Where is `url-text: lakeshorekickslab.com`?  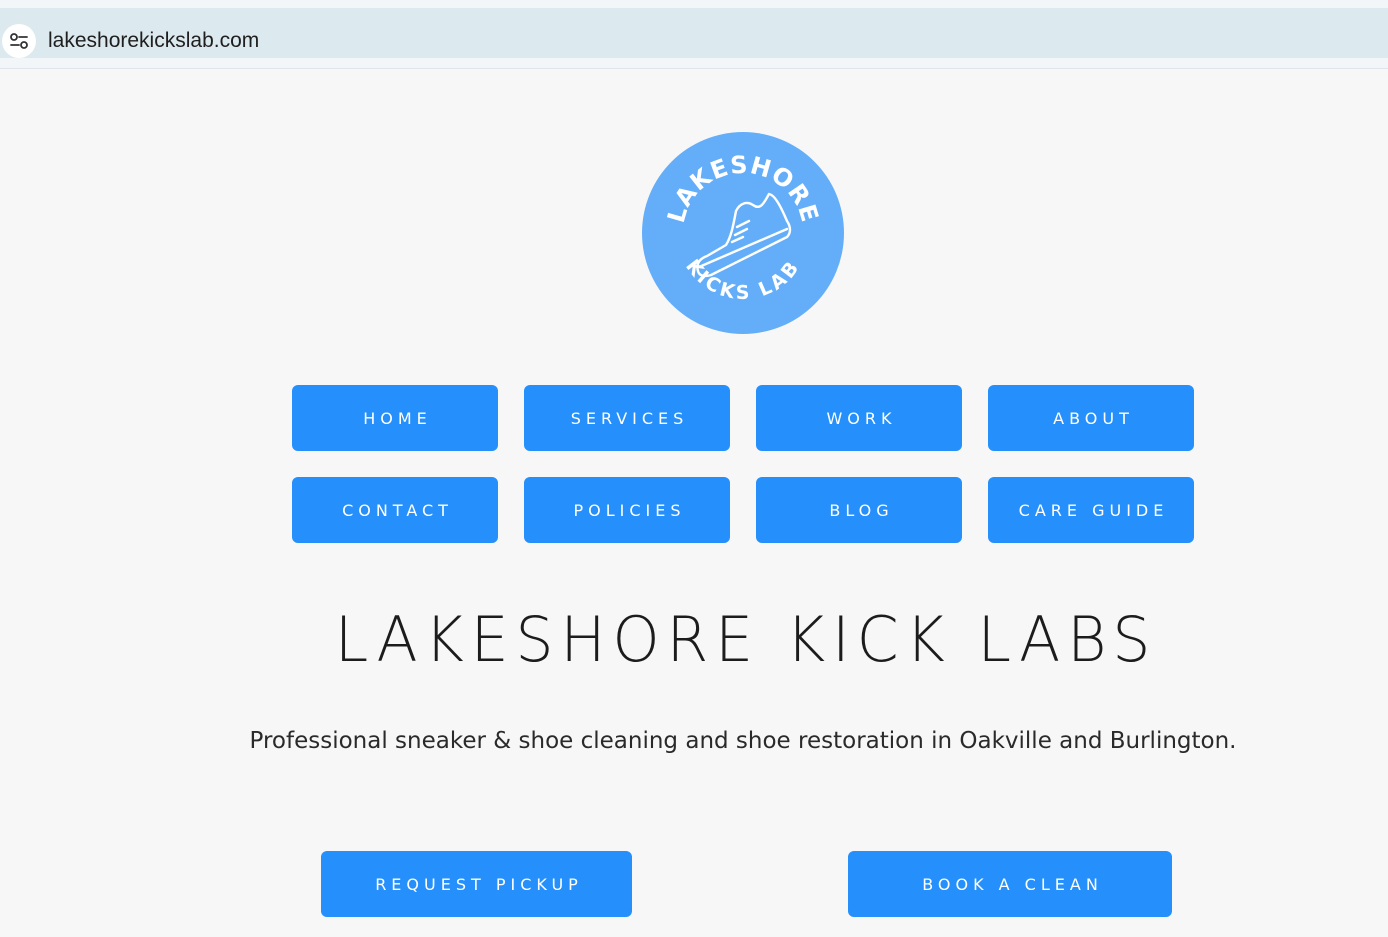 url-text: lakeshorekickslab.com is located at coordinates (153, 41).